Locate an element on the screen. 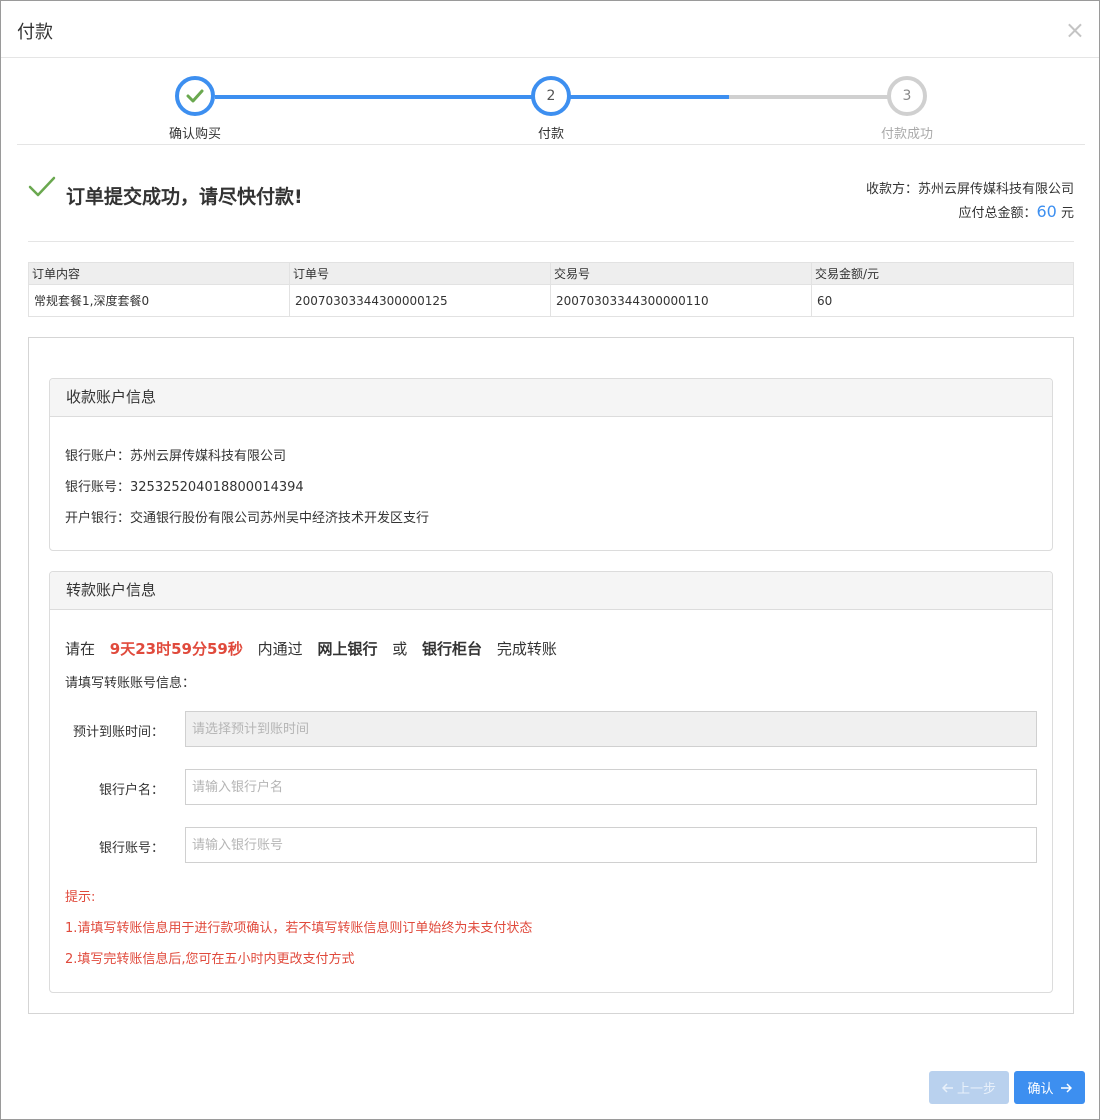  form-row-arrival-time: 预计到账时间： is located at coordinates (552, 729).